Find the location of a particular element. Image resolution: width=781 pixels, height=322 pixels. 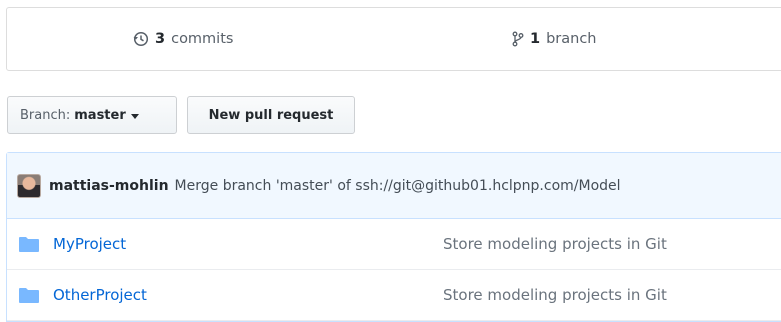

avatar is located at coordinates (29, 185).